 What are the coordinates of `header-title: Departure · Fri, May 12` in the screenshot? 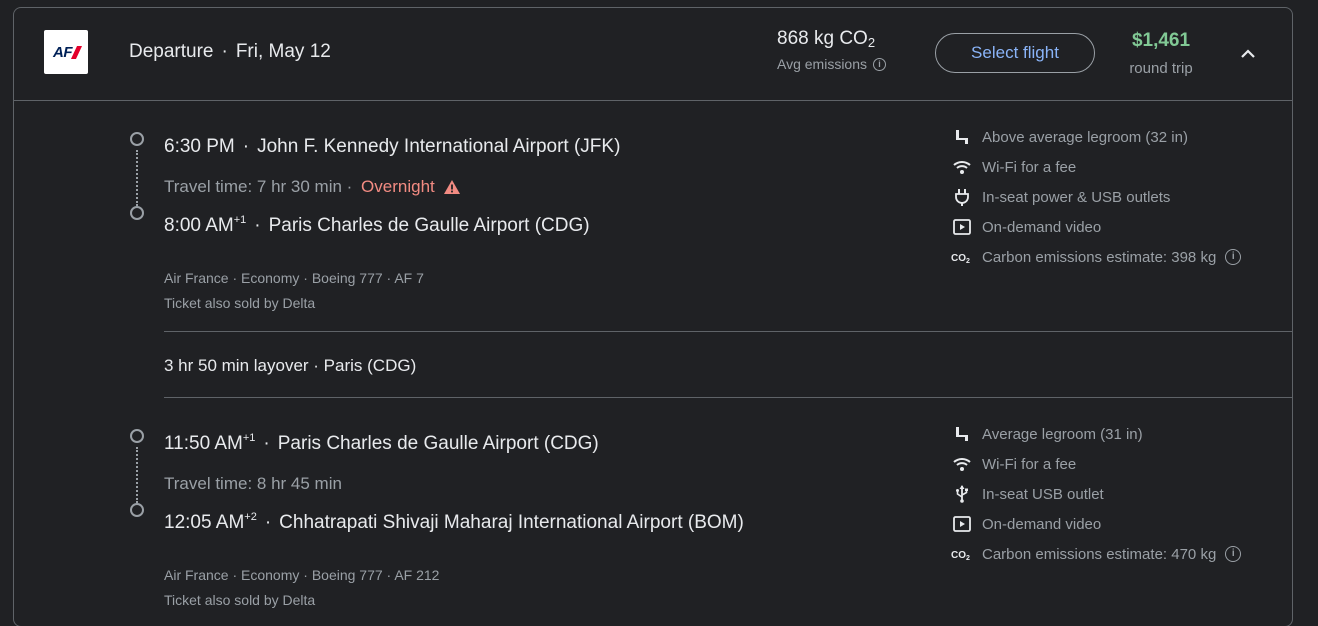 It's located at (230, 51).